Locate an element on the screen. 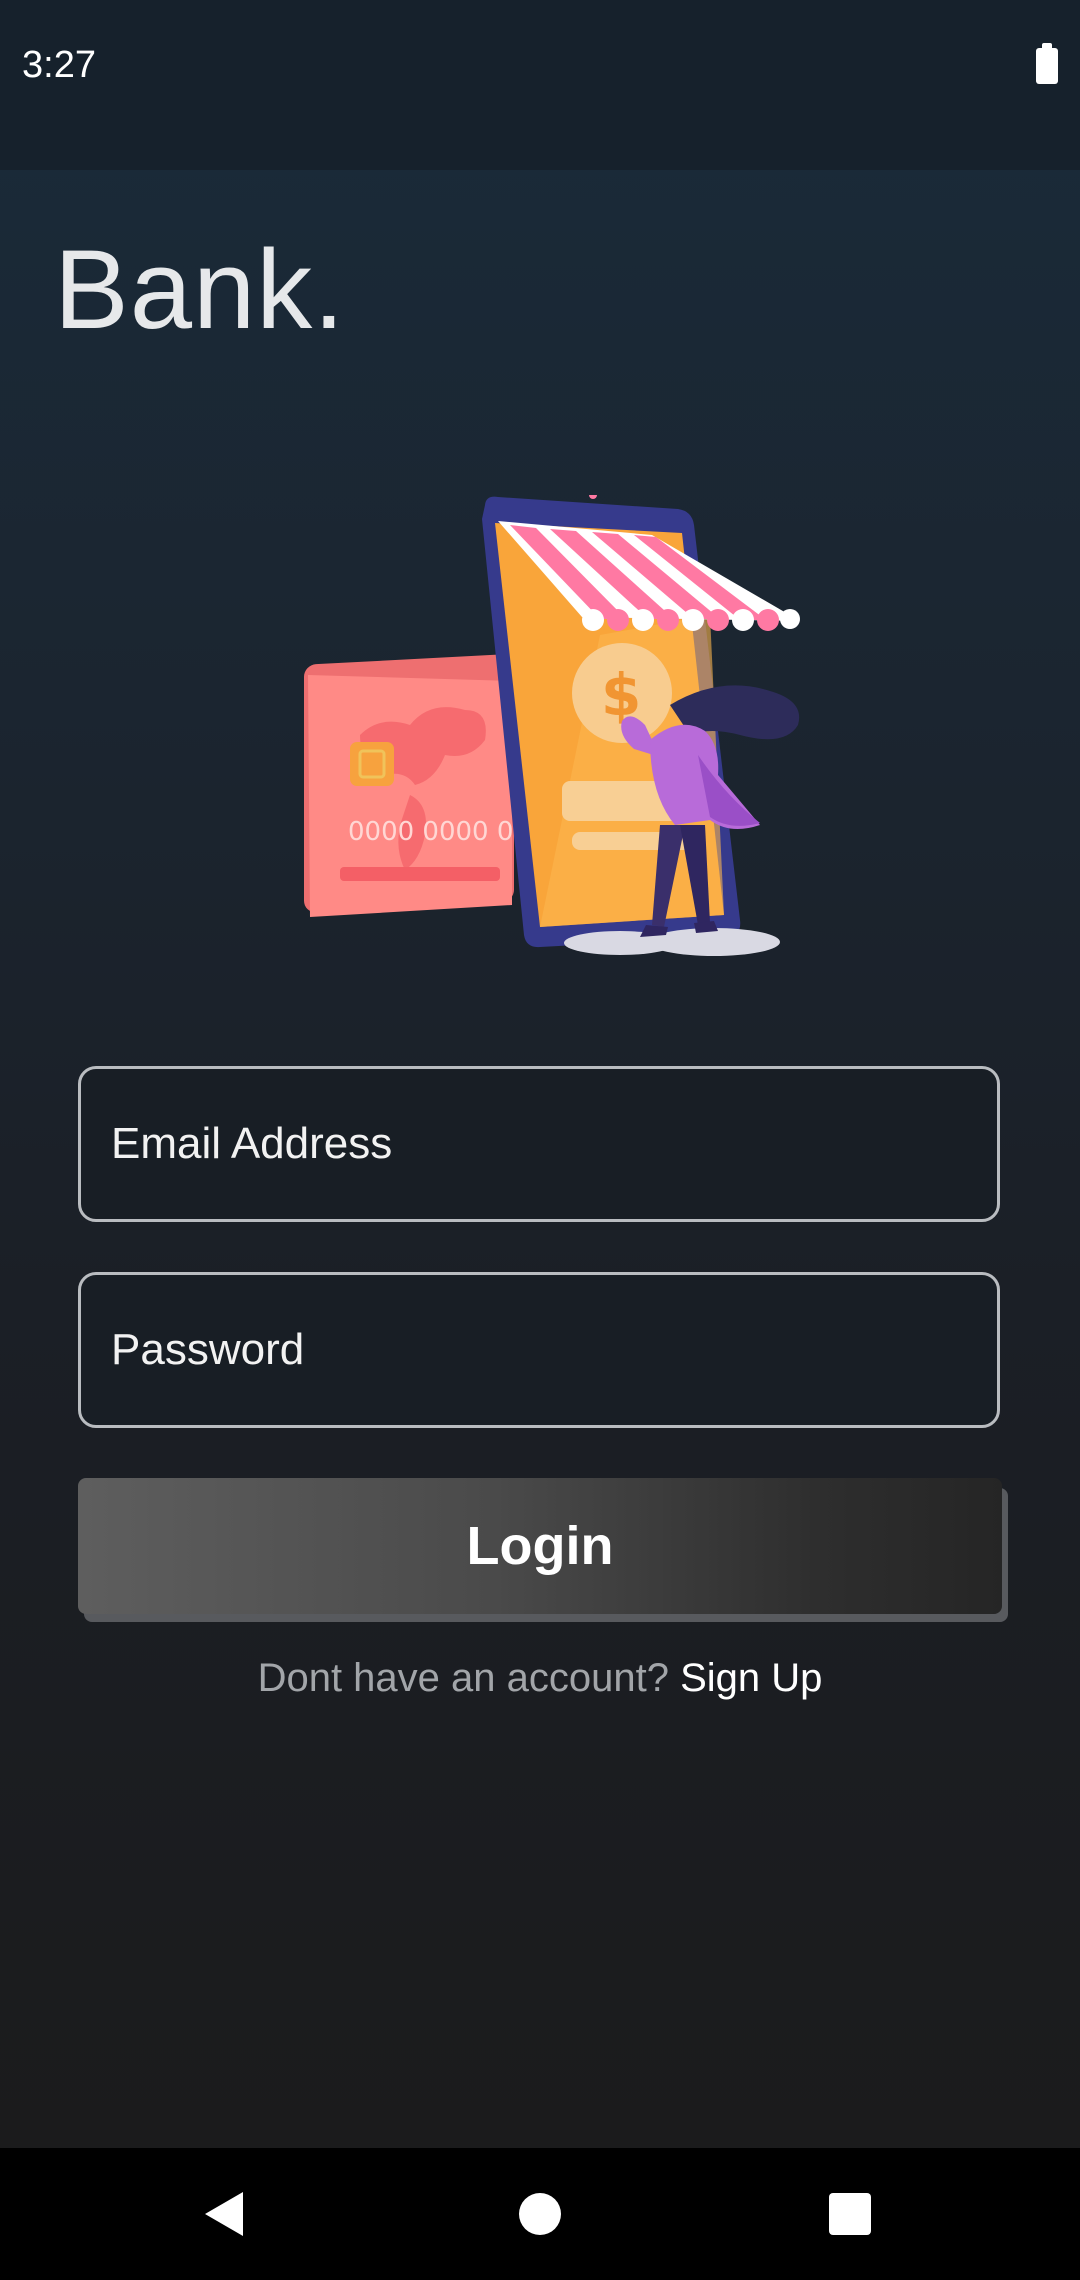 The height and width of the screenshot is (2280, 1080). recents-square-icon is located at coordinates (850, 2214).